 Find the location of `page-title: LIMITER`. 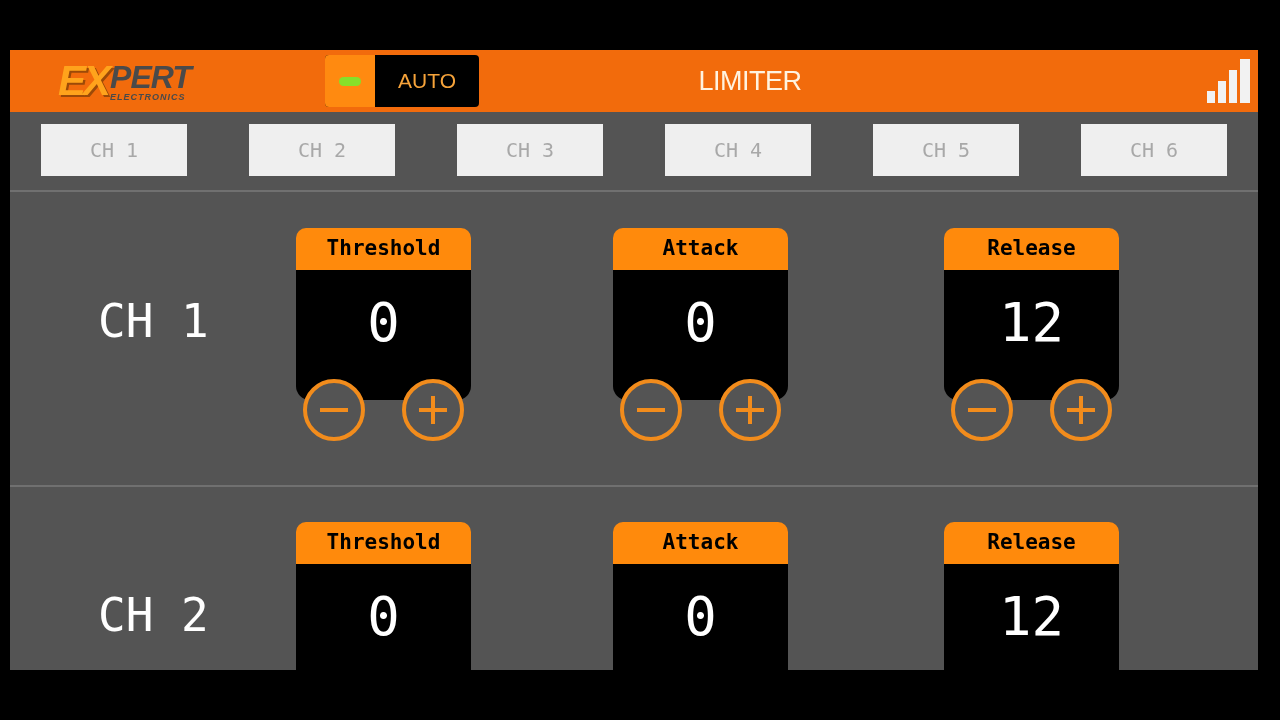

page-title: LIMITER is located at coordinates (750, 81).